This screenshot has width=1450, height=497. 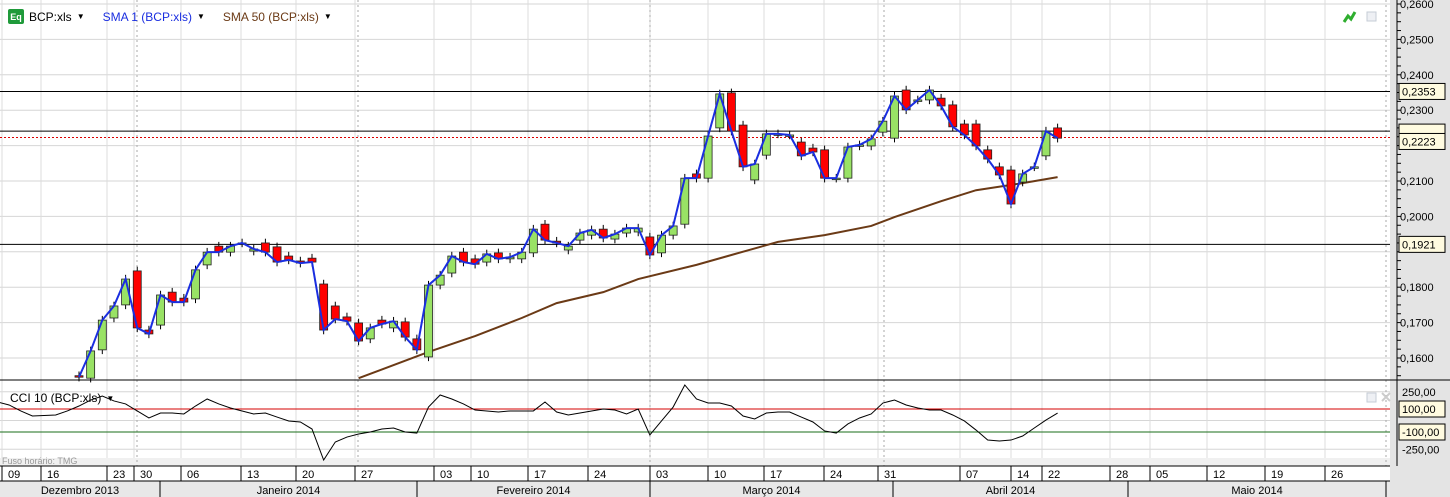 What do you see at coordinates (16, 16) in the screenshot?
I see `equity-icon: Eq` at bounding box center [16, 16].